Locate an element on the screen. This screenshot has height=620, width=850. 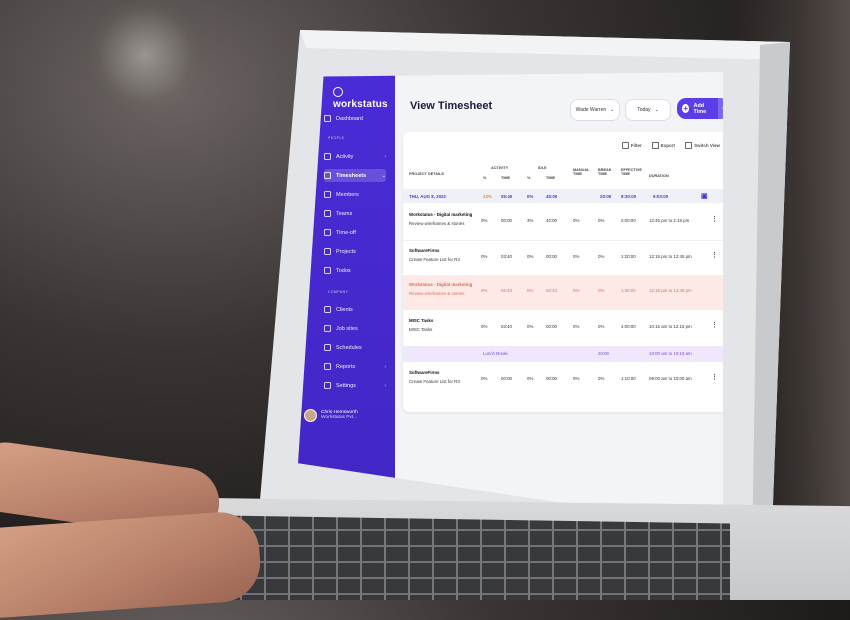
header-idle-time: TIME is located at coordinates (551, 178).